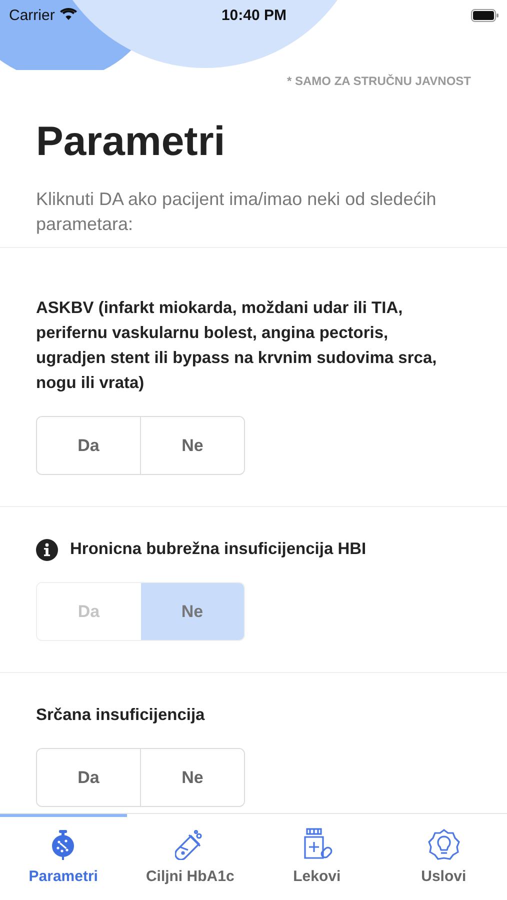 The height and width of the screenshot is (900, 507). What do you see at coordinates (237, 212) in the screenshot?
I see `instruction-text: Kliknuti DA ako pacijent ima/imao neki od sledećih parametara:` at bounding box center [237, 212].